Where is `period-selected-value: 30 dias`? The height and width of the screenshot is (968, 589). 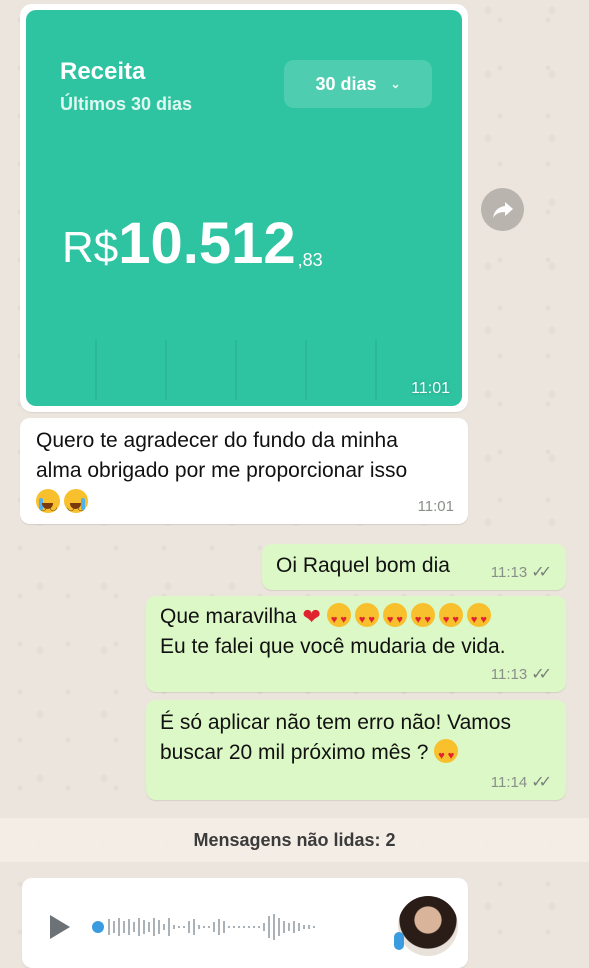 period-selected-value: 30 dias is located at coordinates (346, 83).